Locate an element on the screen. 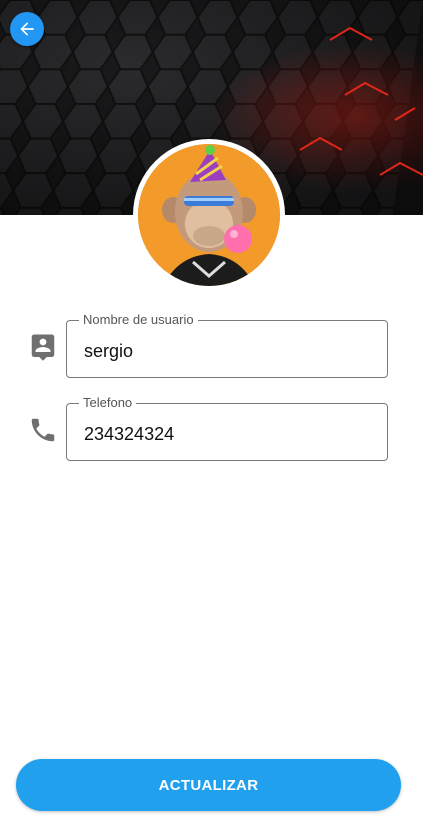 Image resolution: width=423 pixels, height=830 pixels. arrow-back-icon is located at coordinates (27, 29).